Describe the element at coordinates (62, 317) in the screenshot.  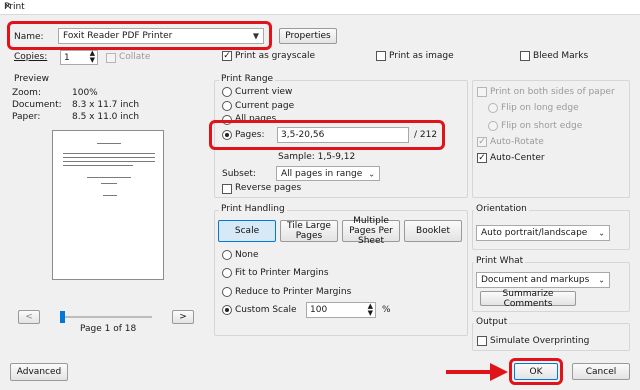
I see `page-slider-thumb` at that location.